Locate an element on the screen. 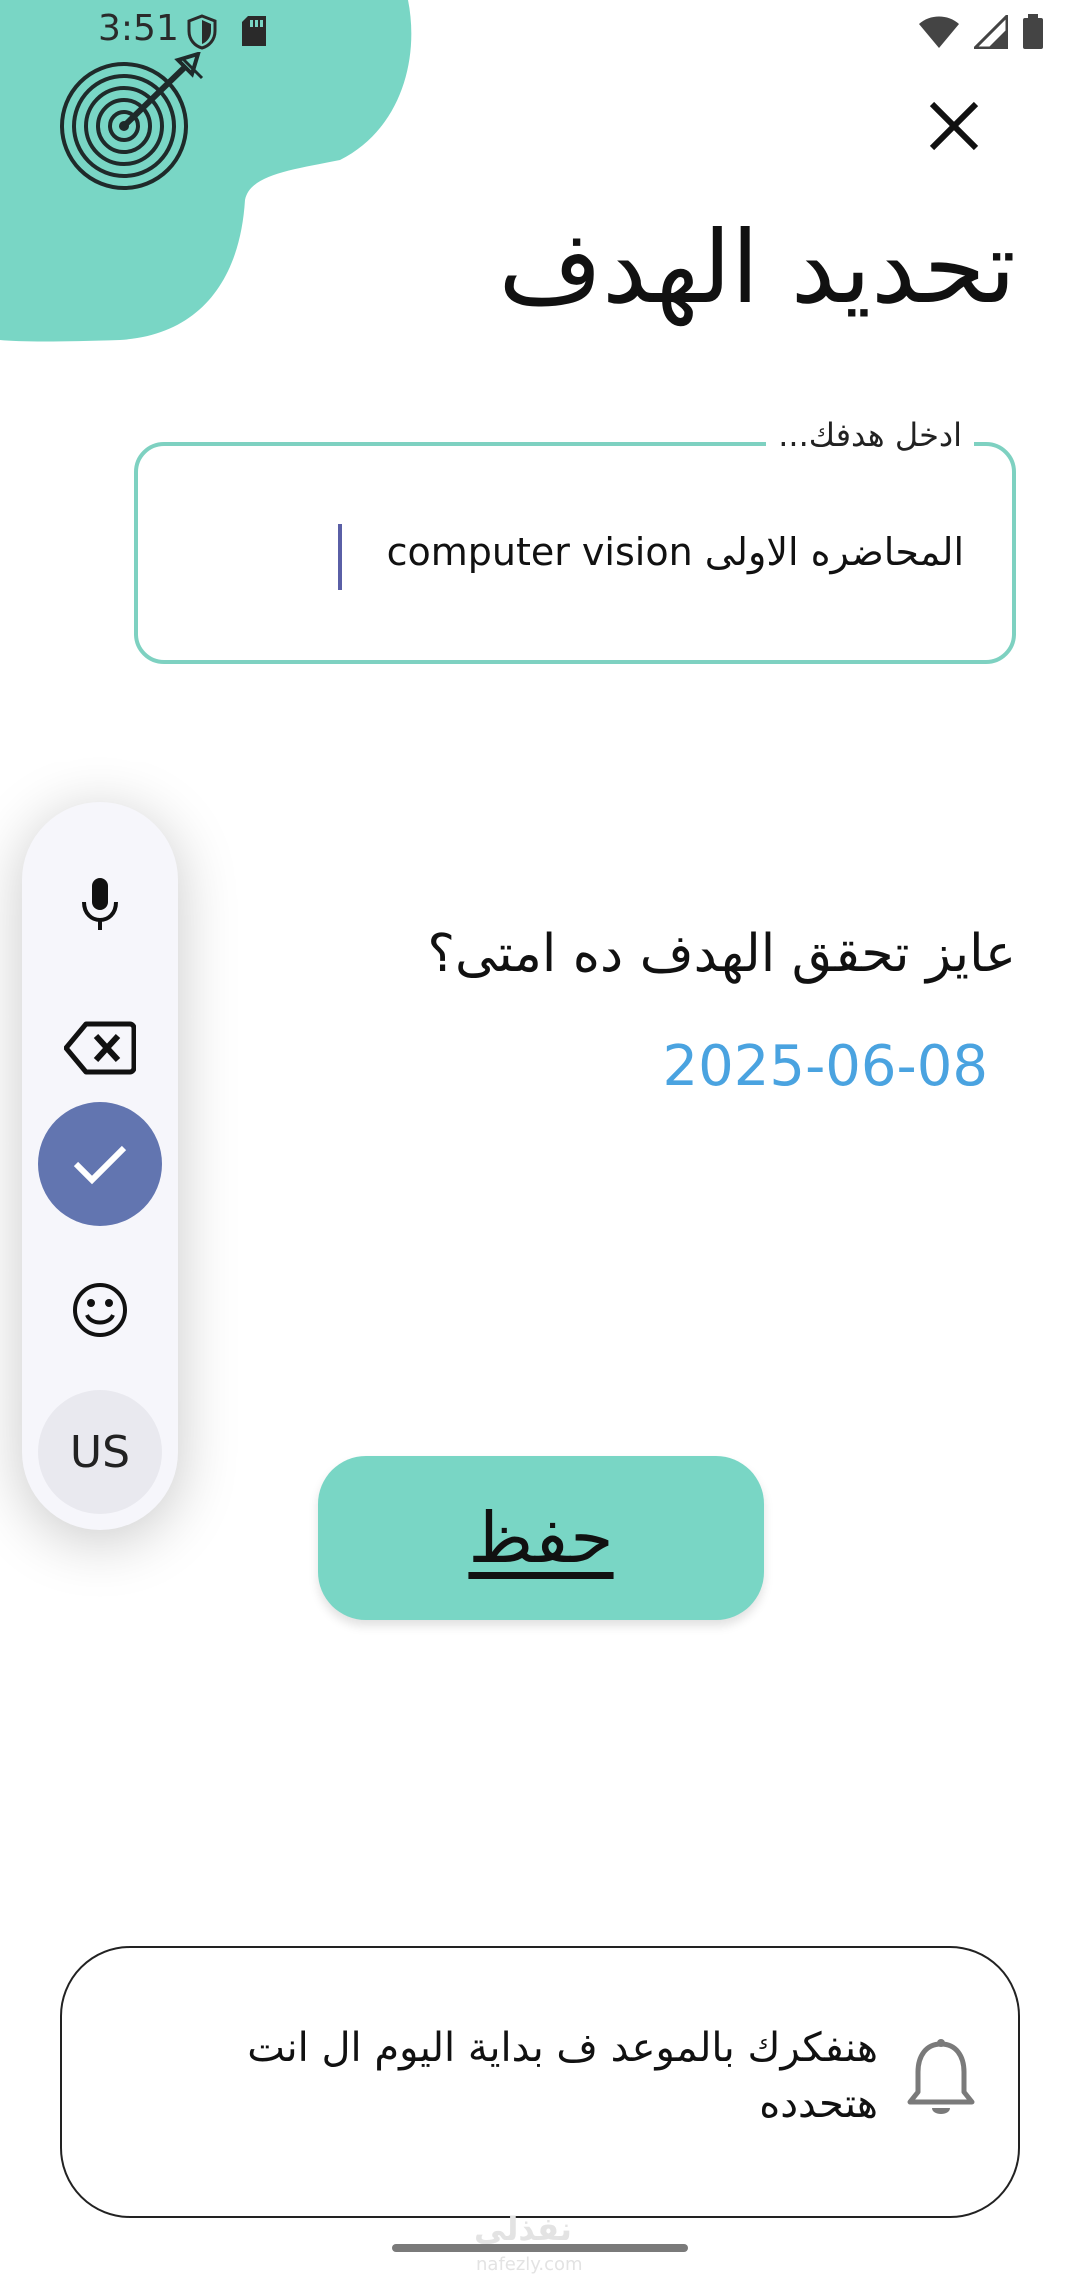  shield-icon is located at coordinates (202, 32).